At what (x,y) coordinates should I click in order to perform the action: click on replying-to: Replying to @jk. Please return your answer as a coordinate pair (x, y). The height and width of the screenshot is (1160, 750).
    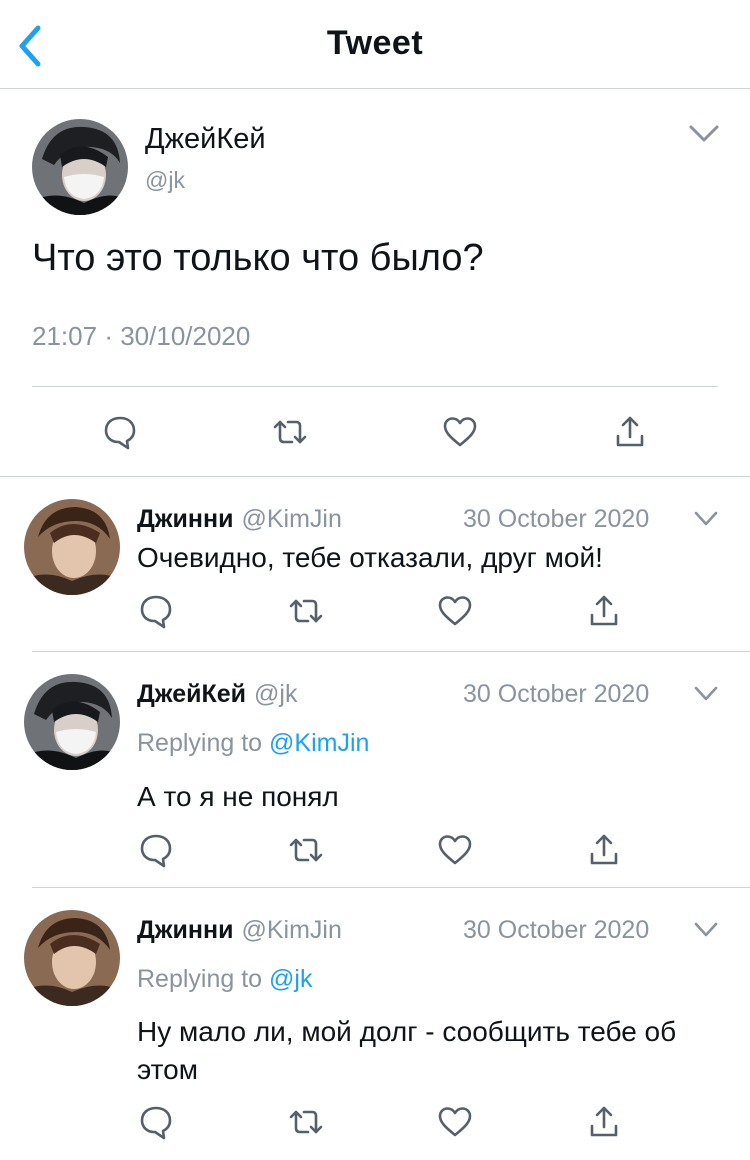
    Looking at the image, I should click on (224, 979).